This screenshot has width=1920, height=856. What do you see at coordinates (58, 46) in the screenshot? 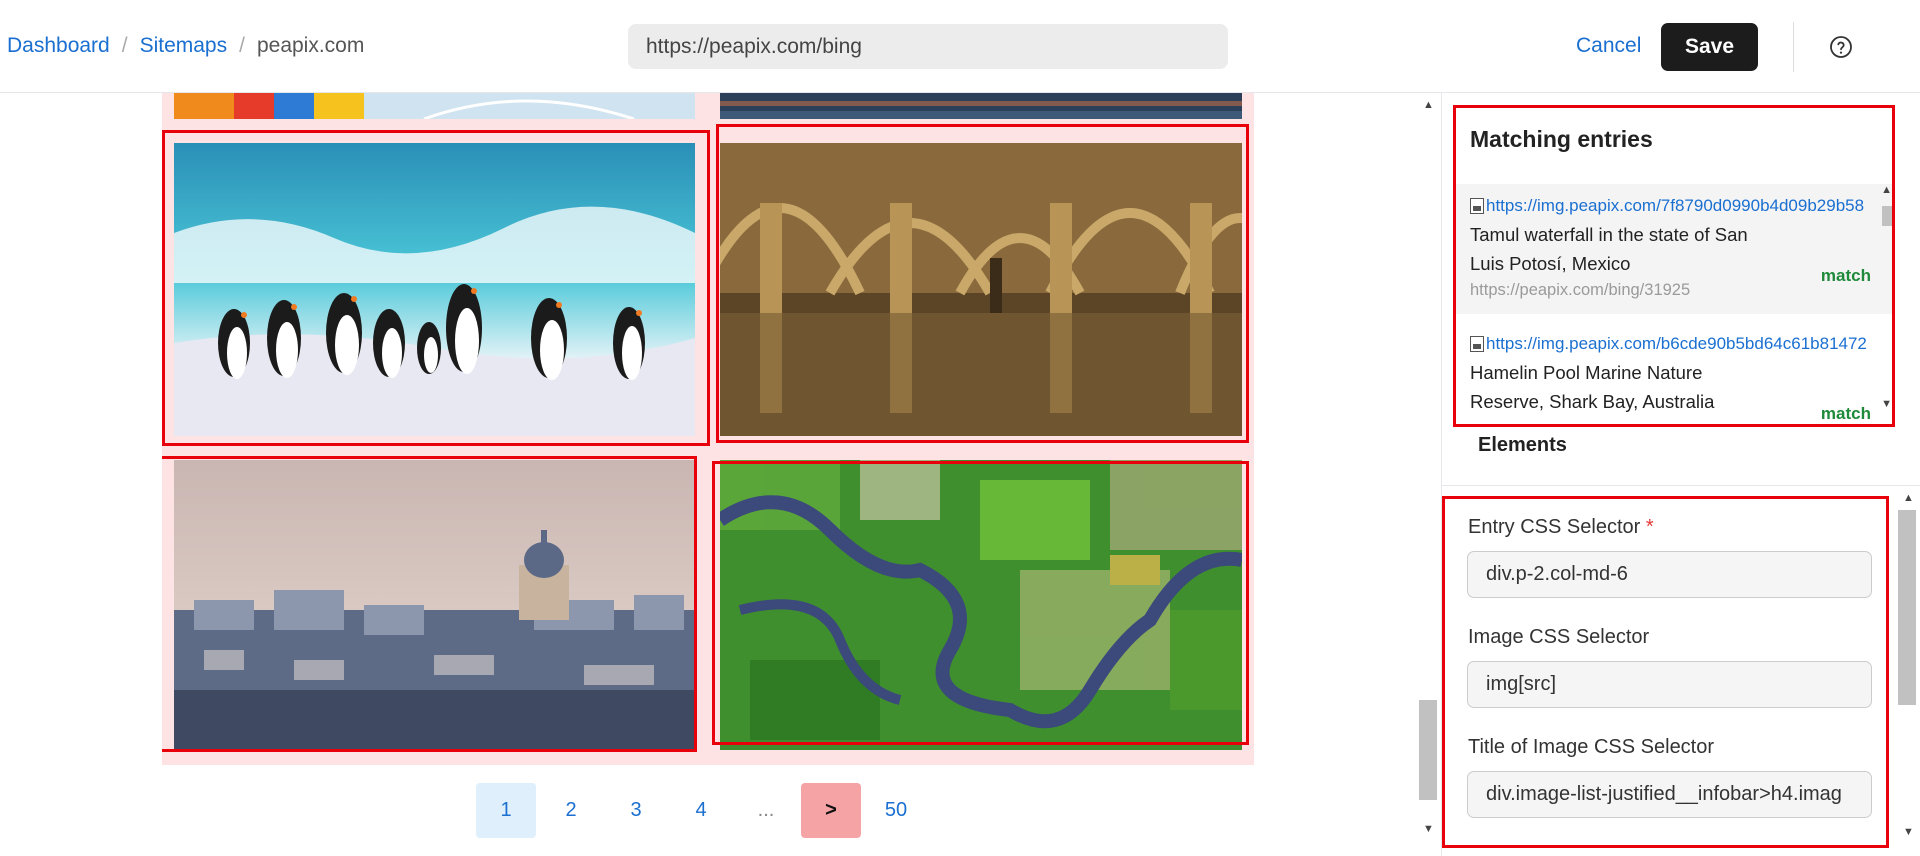
I see `breadcrumb-dashboard: Dashboard` at bounding box center [58, 46].